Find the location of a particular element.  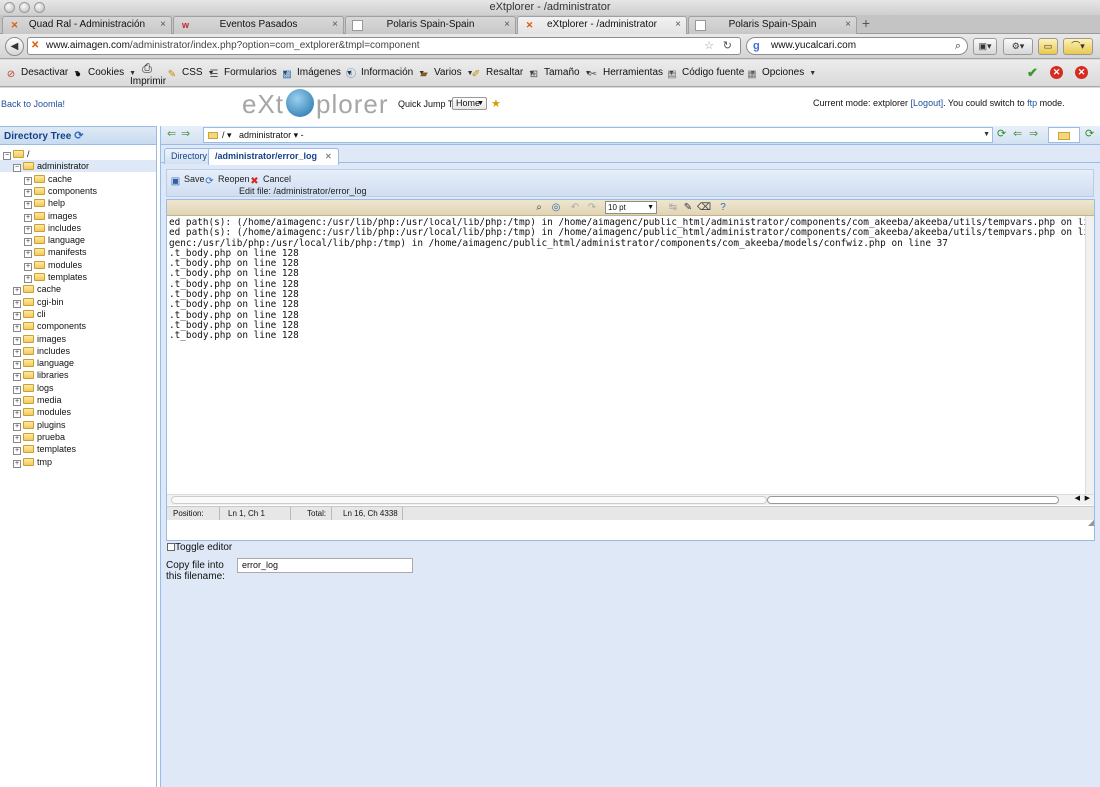

tree-node: + media is located at coordinates (37, 400).